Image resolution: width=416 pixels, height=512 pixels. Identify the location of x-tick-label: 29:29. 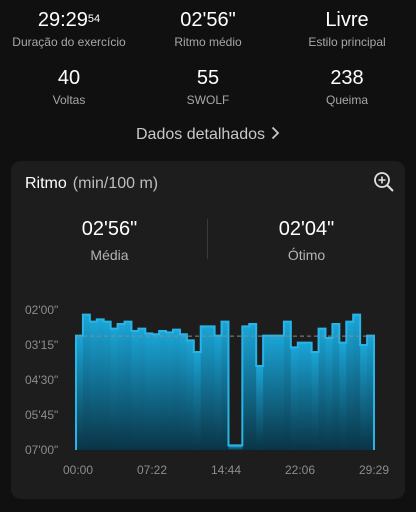
(374, 470).